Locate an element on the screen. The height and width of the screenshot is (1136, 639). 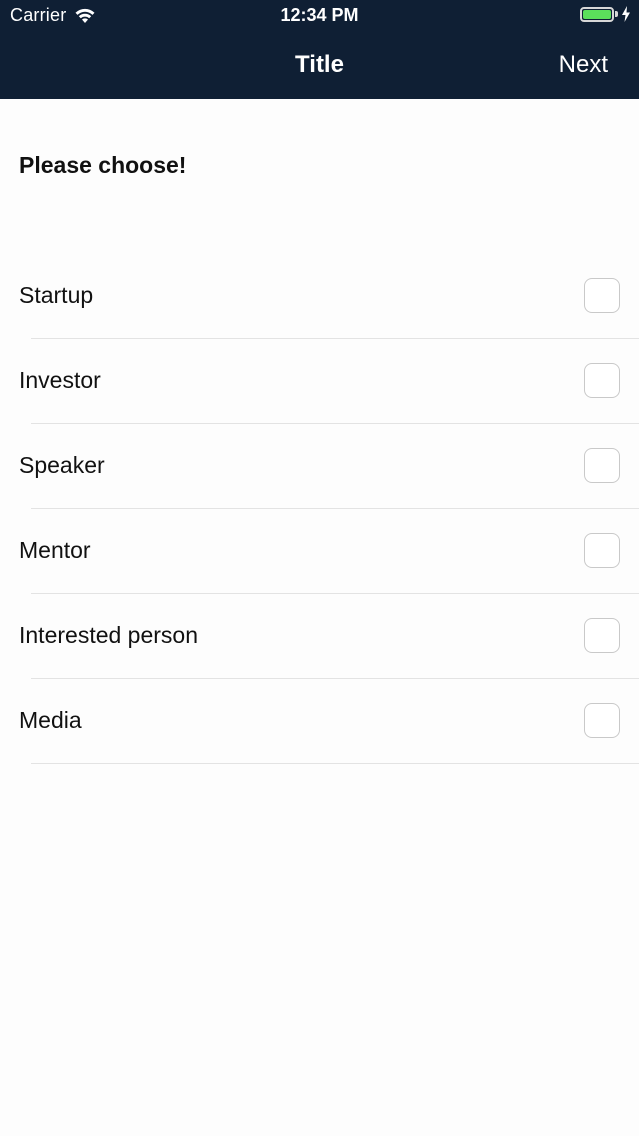
option-row-media: Media is located at coordinates (319, 721).